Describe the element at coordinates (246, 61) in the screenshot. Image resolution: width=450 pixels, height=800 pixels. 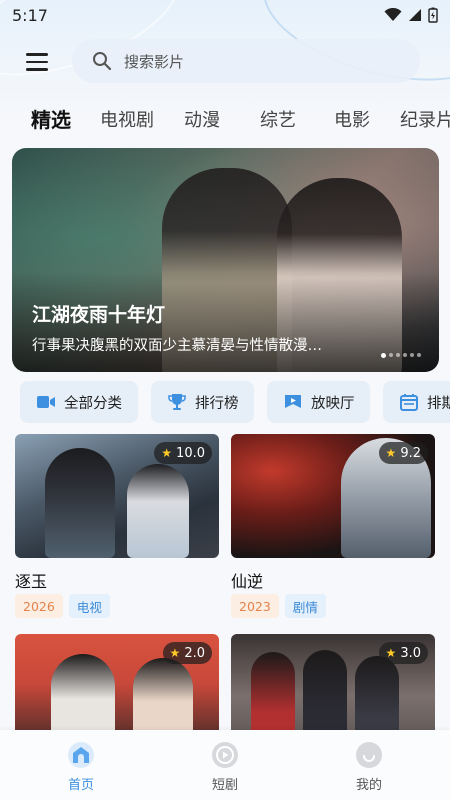
I see `search-input: 搜索影片` at that location.